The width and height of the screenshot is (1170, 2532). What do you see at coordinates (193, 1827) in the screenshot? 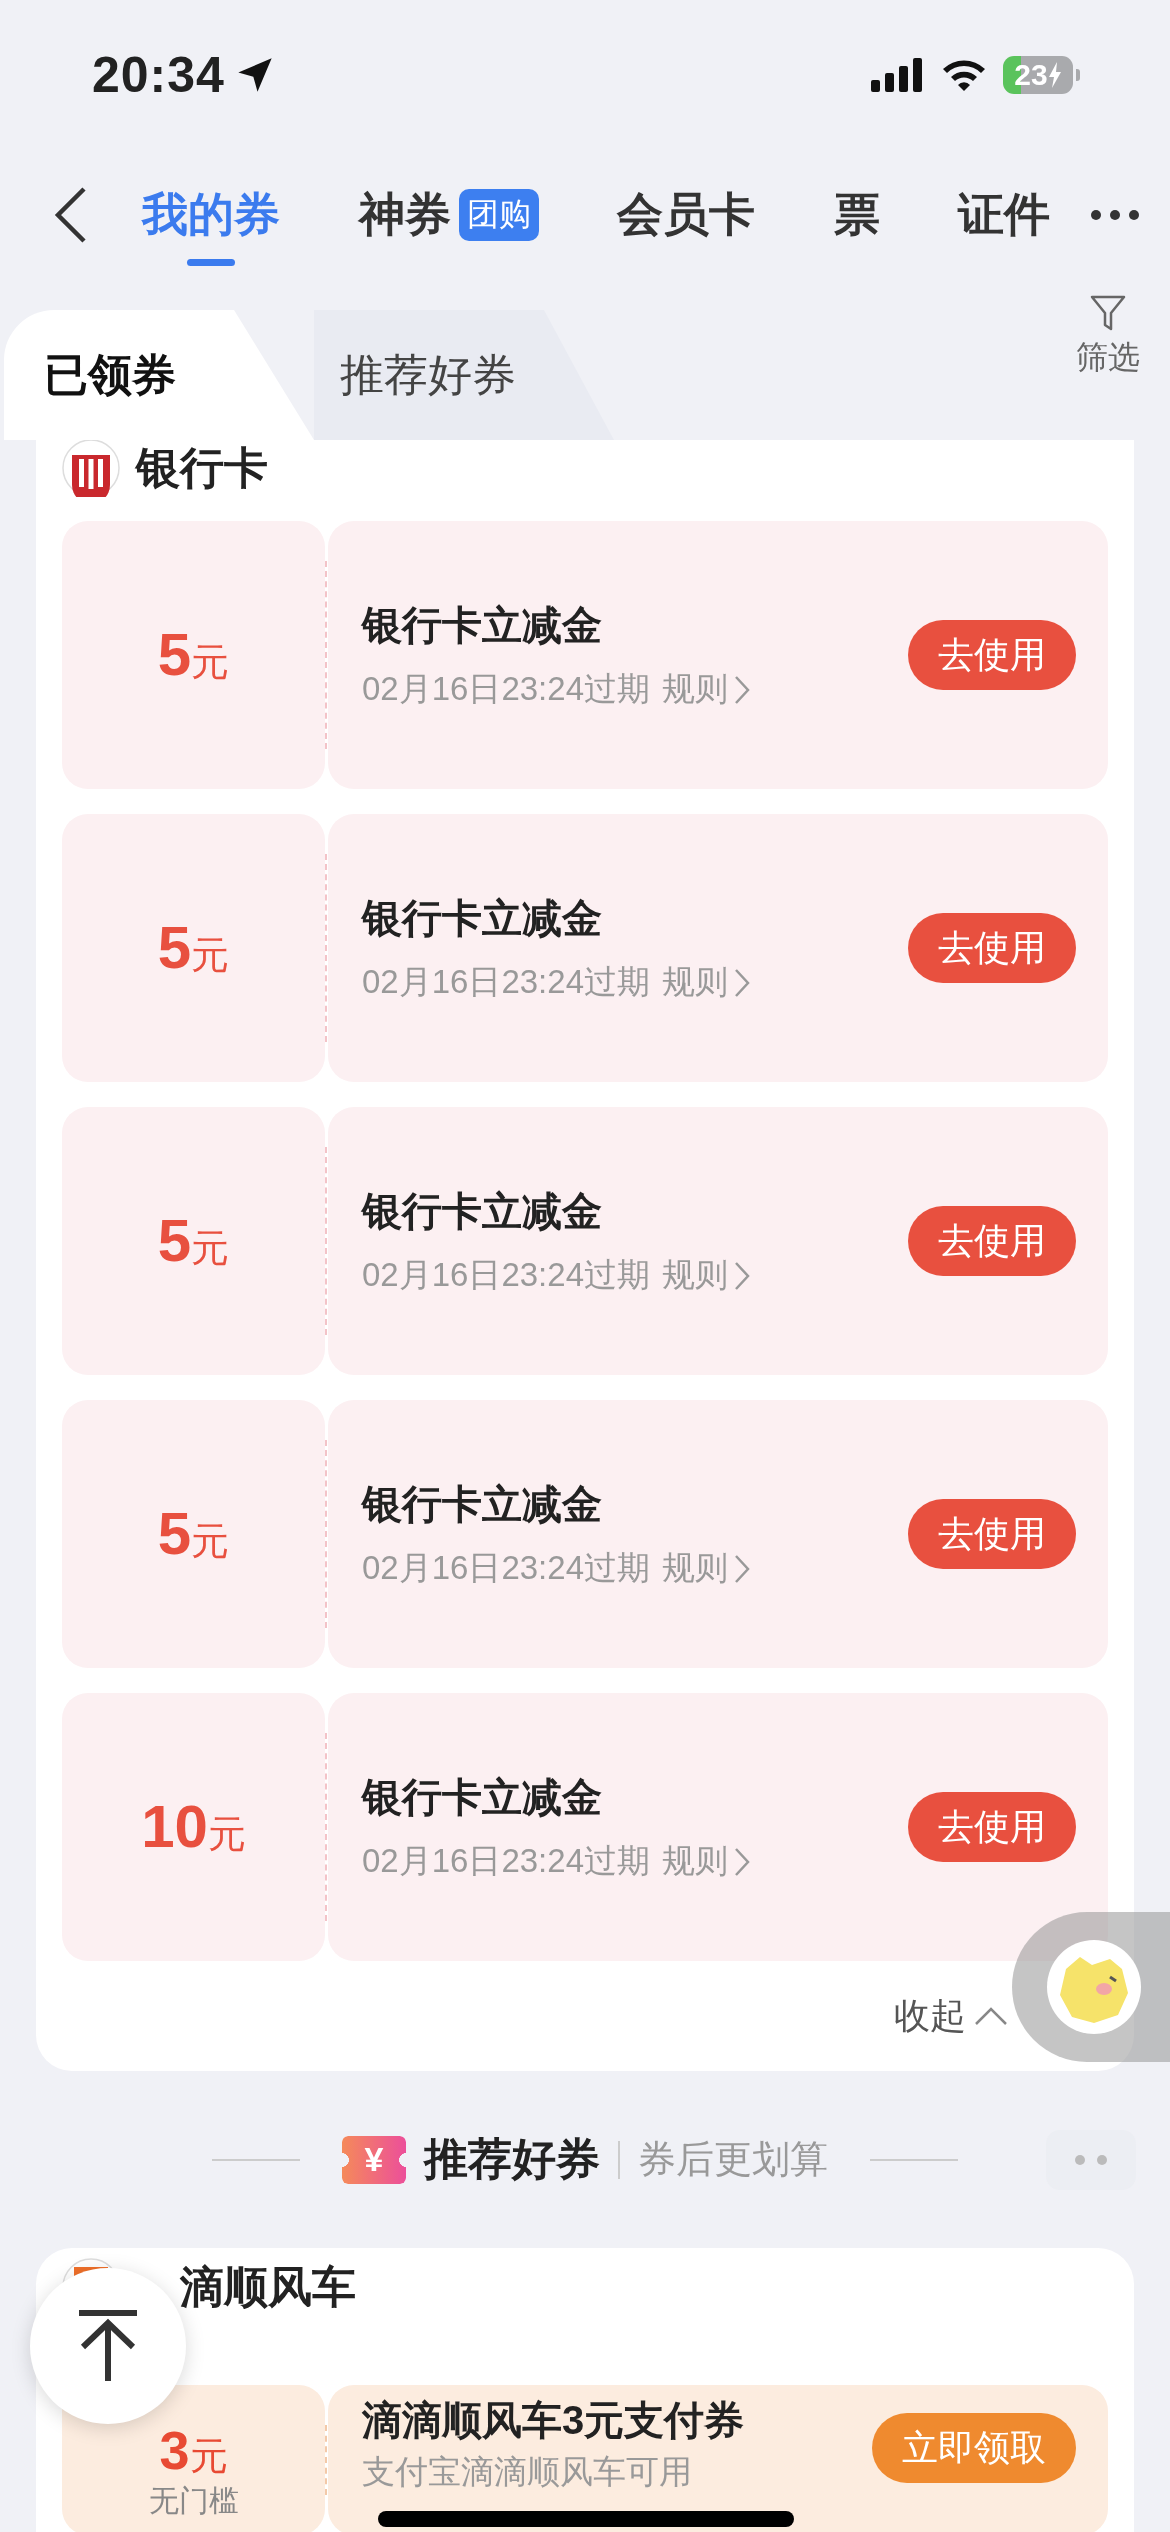
I see `coupon-amount: 10元` at bounding box center [193, 1827].